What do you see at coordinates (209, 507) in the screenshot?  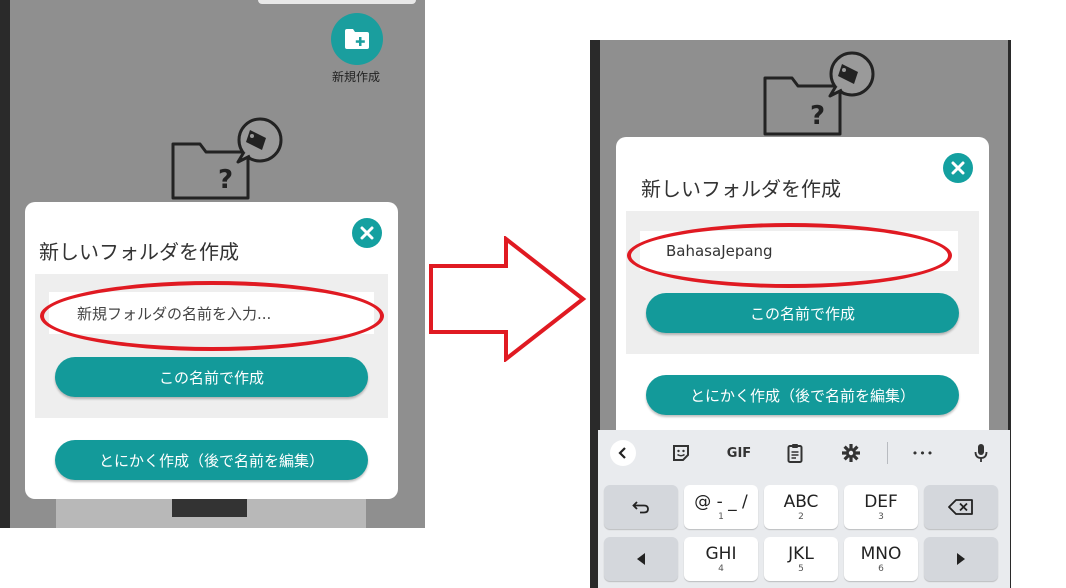 I see `left-background-thumbnail` at bounding box center [209, 507].